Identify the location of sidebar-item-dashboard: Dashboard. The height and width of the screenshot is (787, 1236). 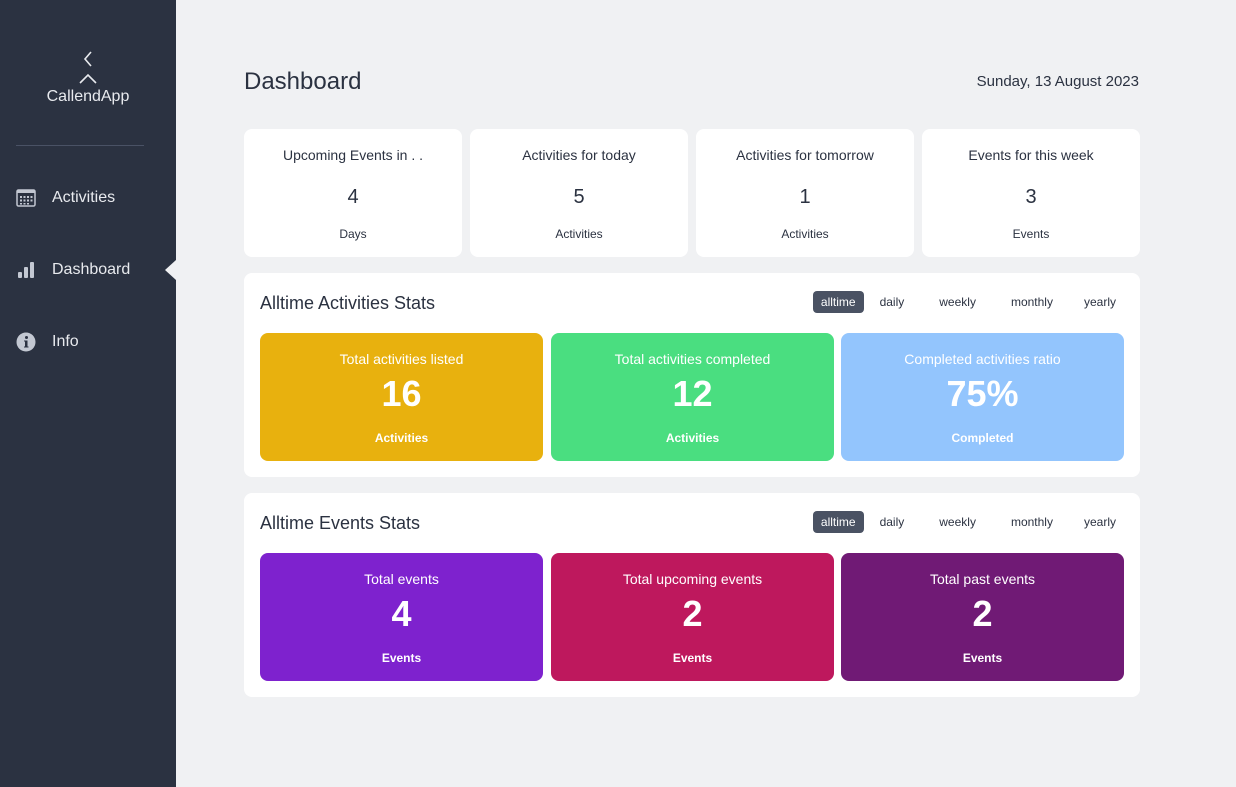
(88, 270).